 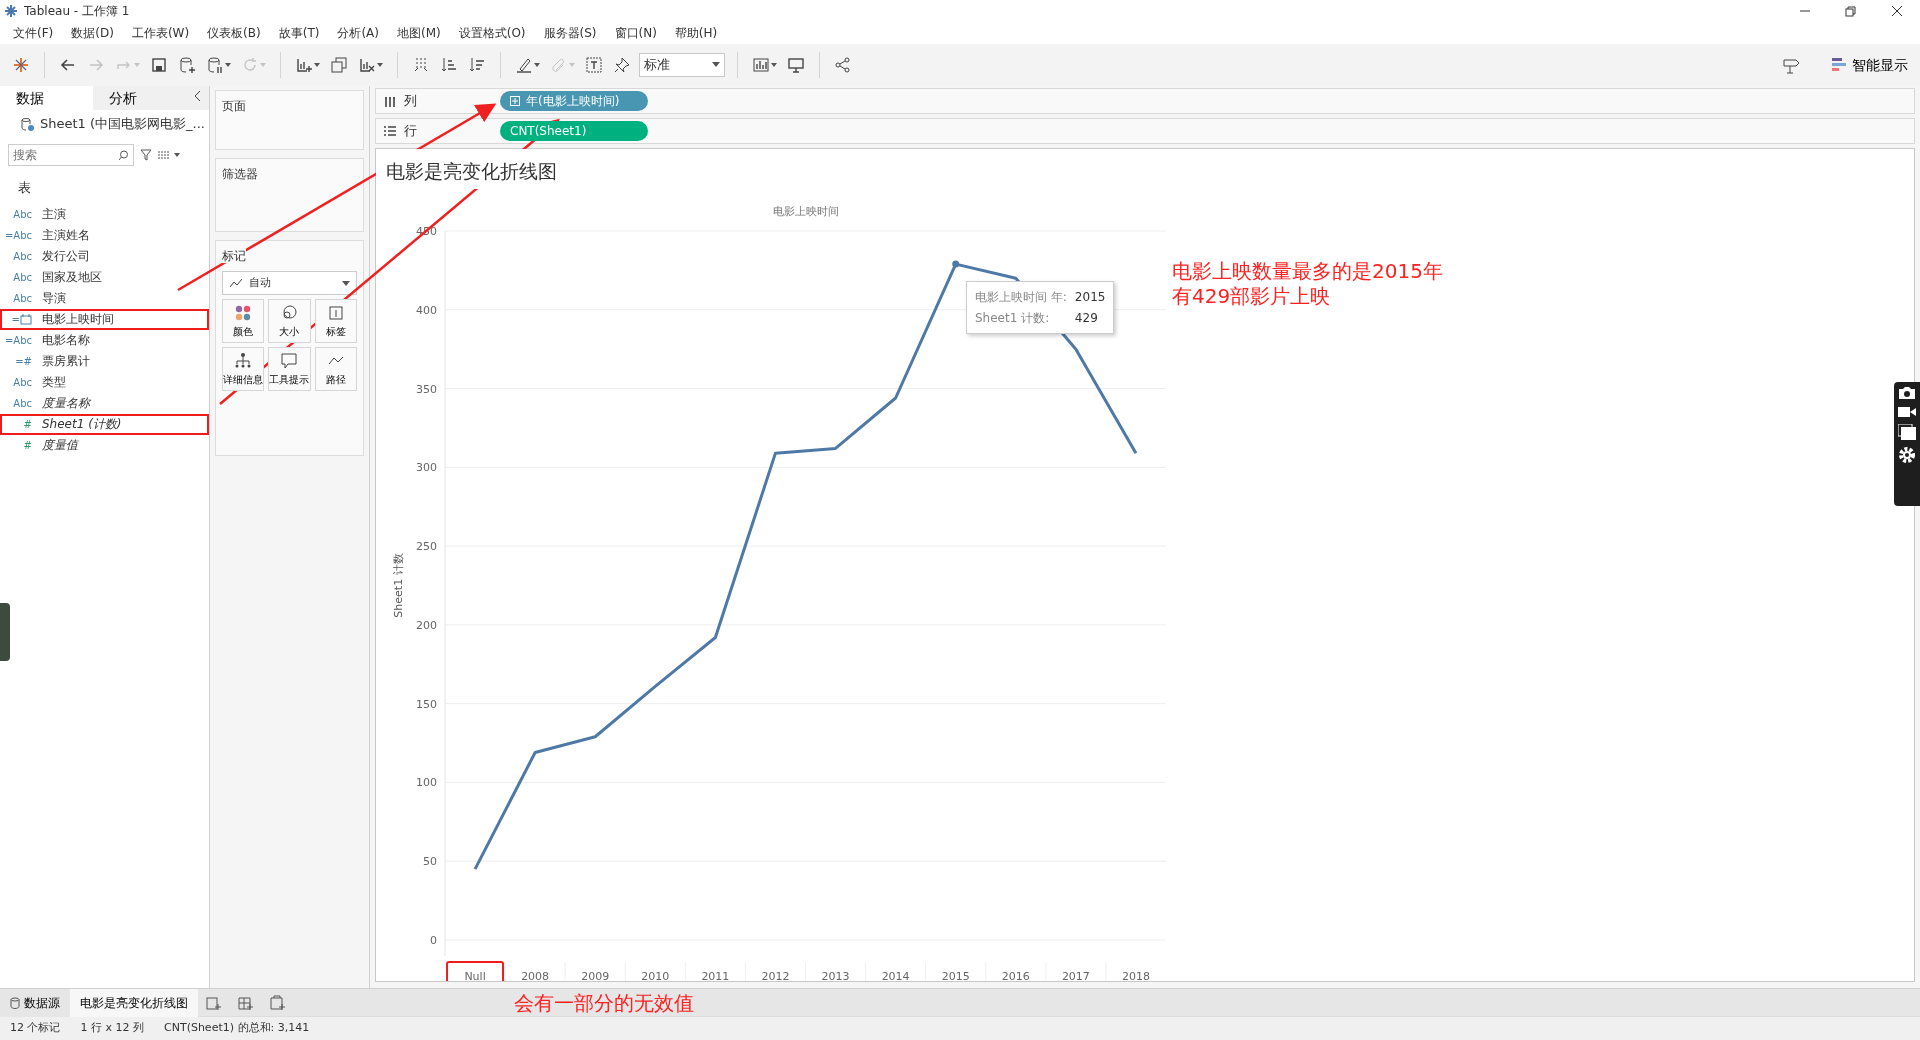 I want to click on field-name: 导演, so click(x=54, y=298).